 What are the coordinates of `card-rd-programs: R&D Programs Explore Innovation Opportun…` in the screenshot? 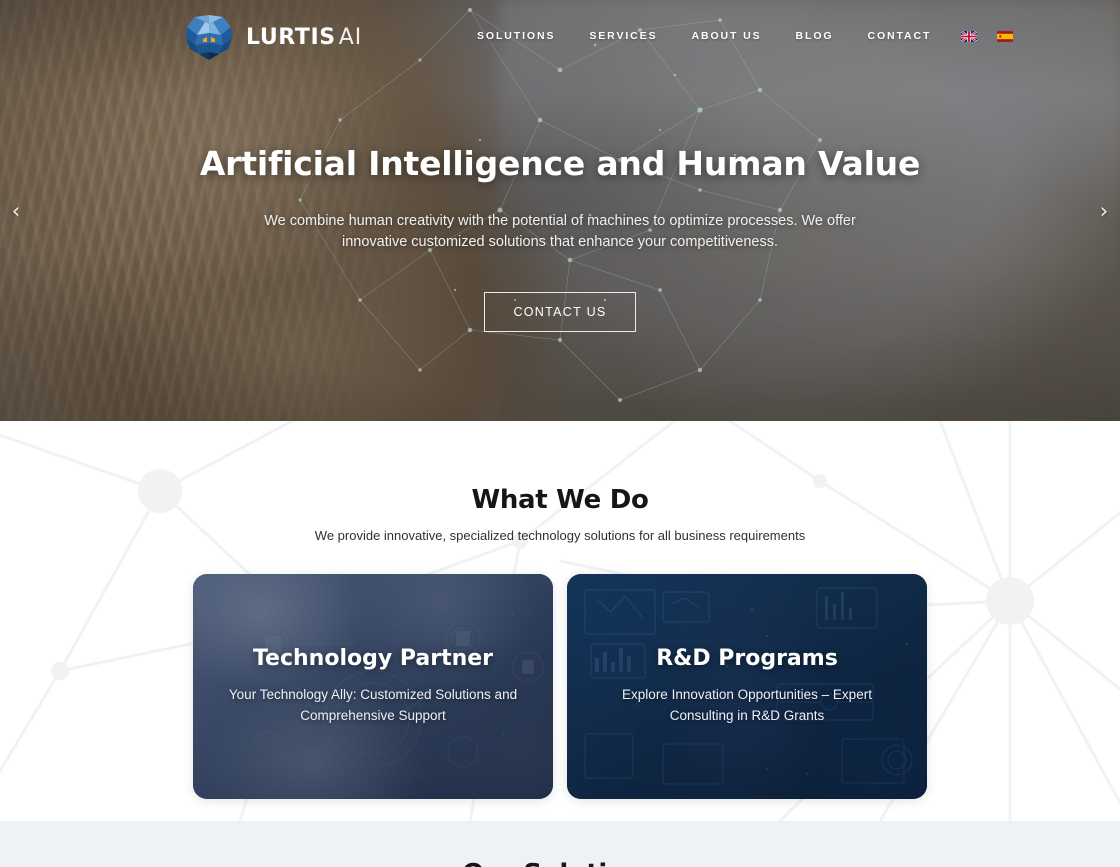 It's located at (747, 686).